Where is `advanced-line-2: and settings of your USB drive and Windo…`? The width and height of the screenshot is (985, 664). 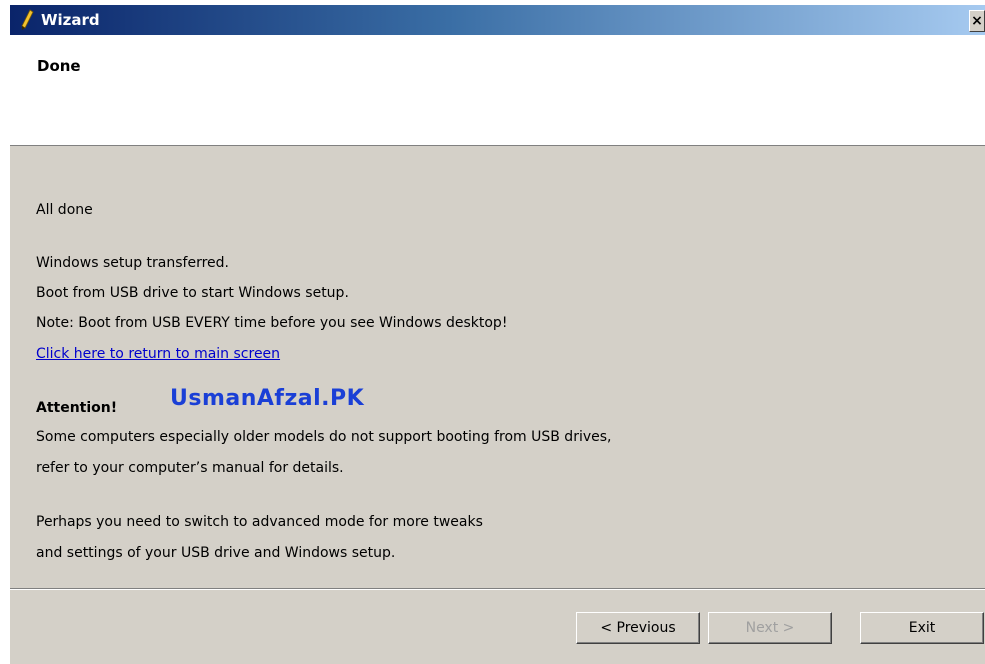 advanced-line-2: and settings of your USB drive and Windo… is located at coordinates (216, 553).